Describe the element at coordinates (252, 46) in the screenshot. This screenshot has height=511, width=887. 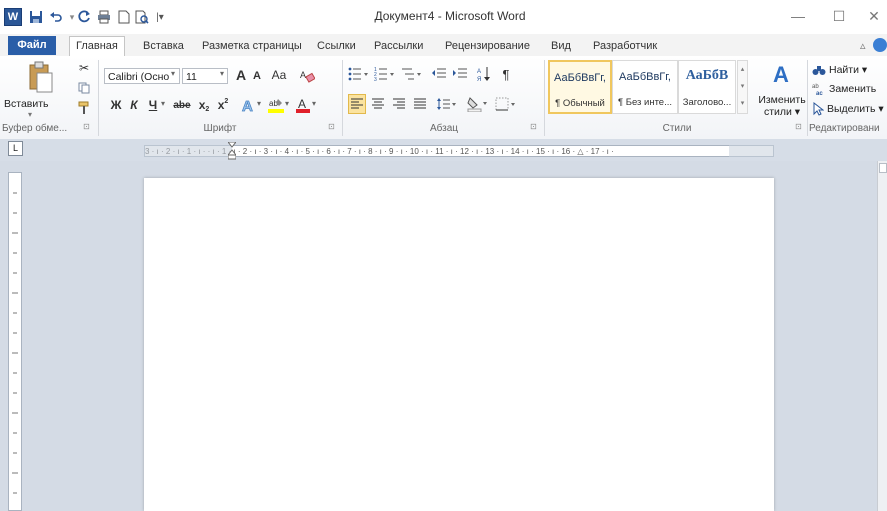
I see `tab-page-layout: Разметка страницы` at that location.